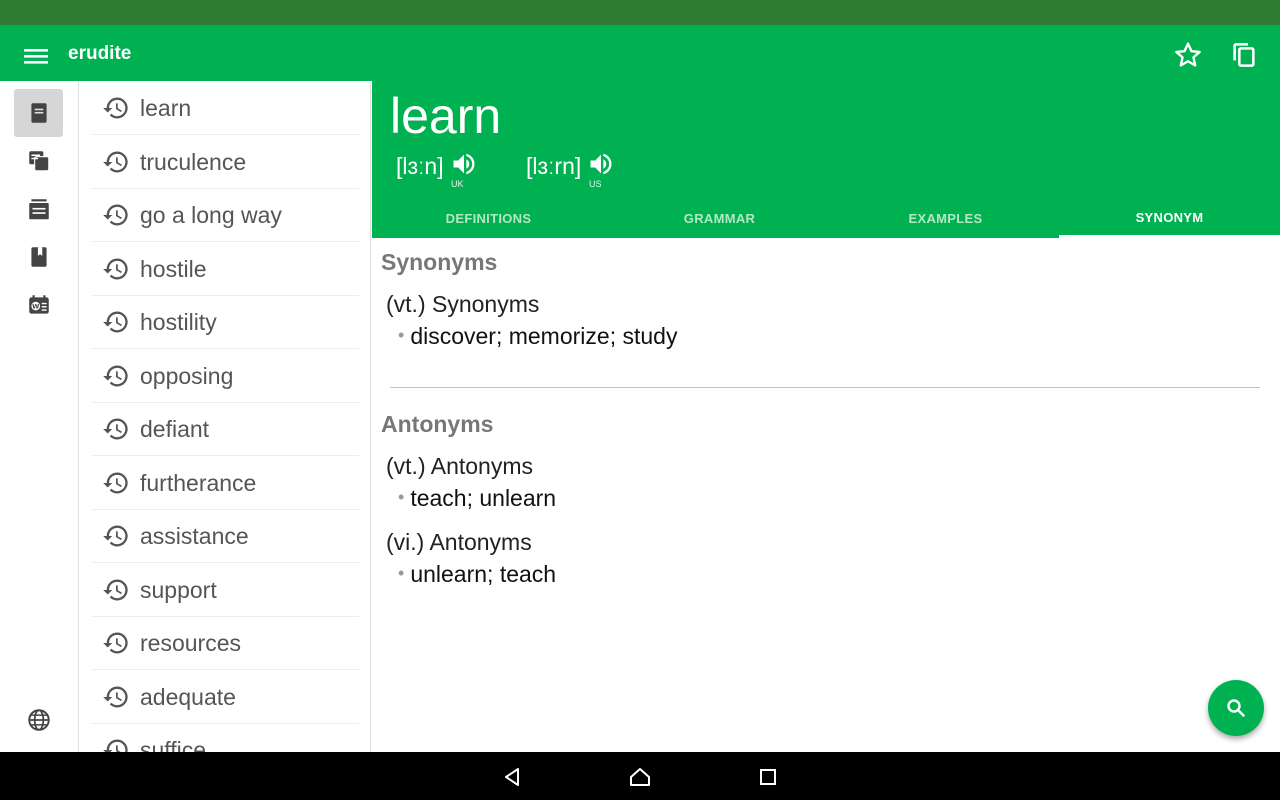 The image size is (1280, 800). What do you see at coordinates (437, 424) in the screenshot?
I see `antonyms-title: Antonyms` at bounding box center [437, 424].